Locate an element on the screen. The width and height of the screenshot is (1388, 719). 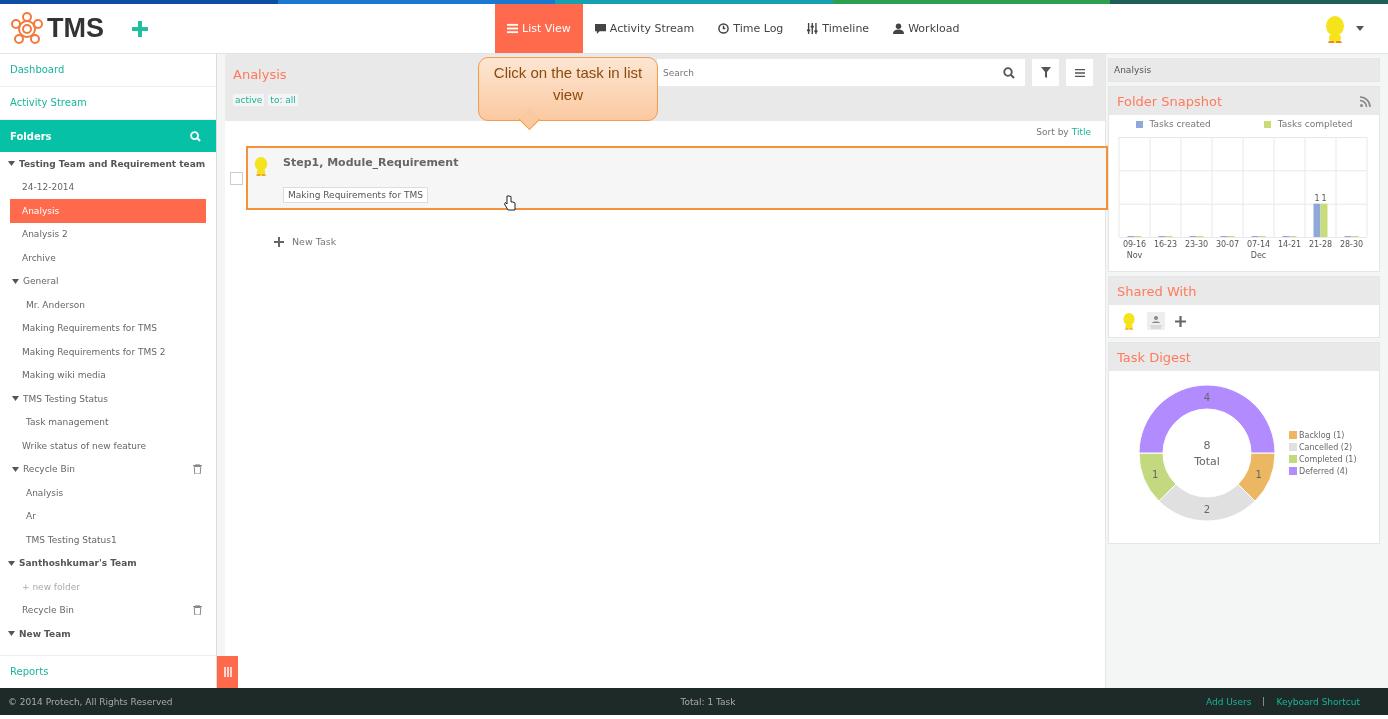
bars-icon is located at coordinates (227, 672).